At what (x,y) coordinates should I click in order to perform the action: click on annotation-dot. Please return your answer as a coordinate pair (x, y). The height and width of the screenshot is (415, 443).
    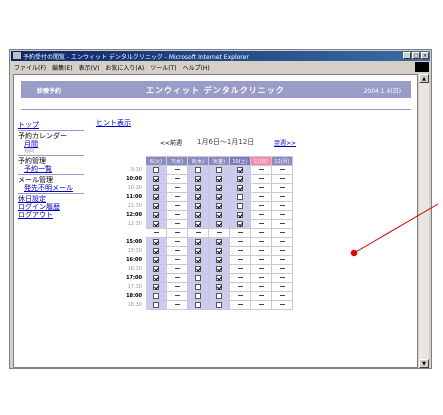
    Looking at the image, I should click on (354, 253).